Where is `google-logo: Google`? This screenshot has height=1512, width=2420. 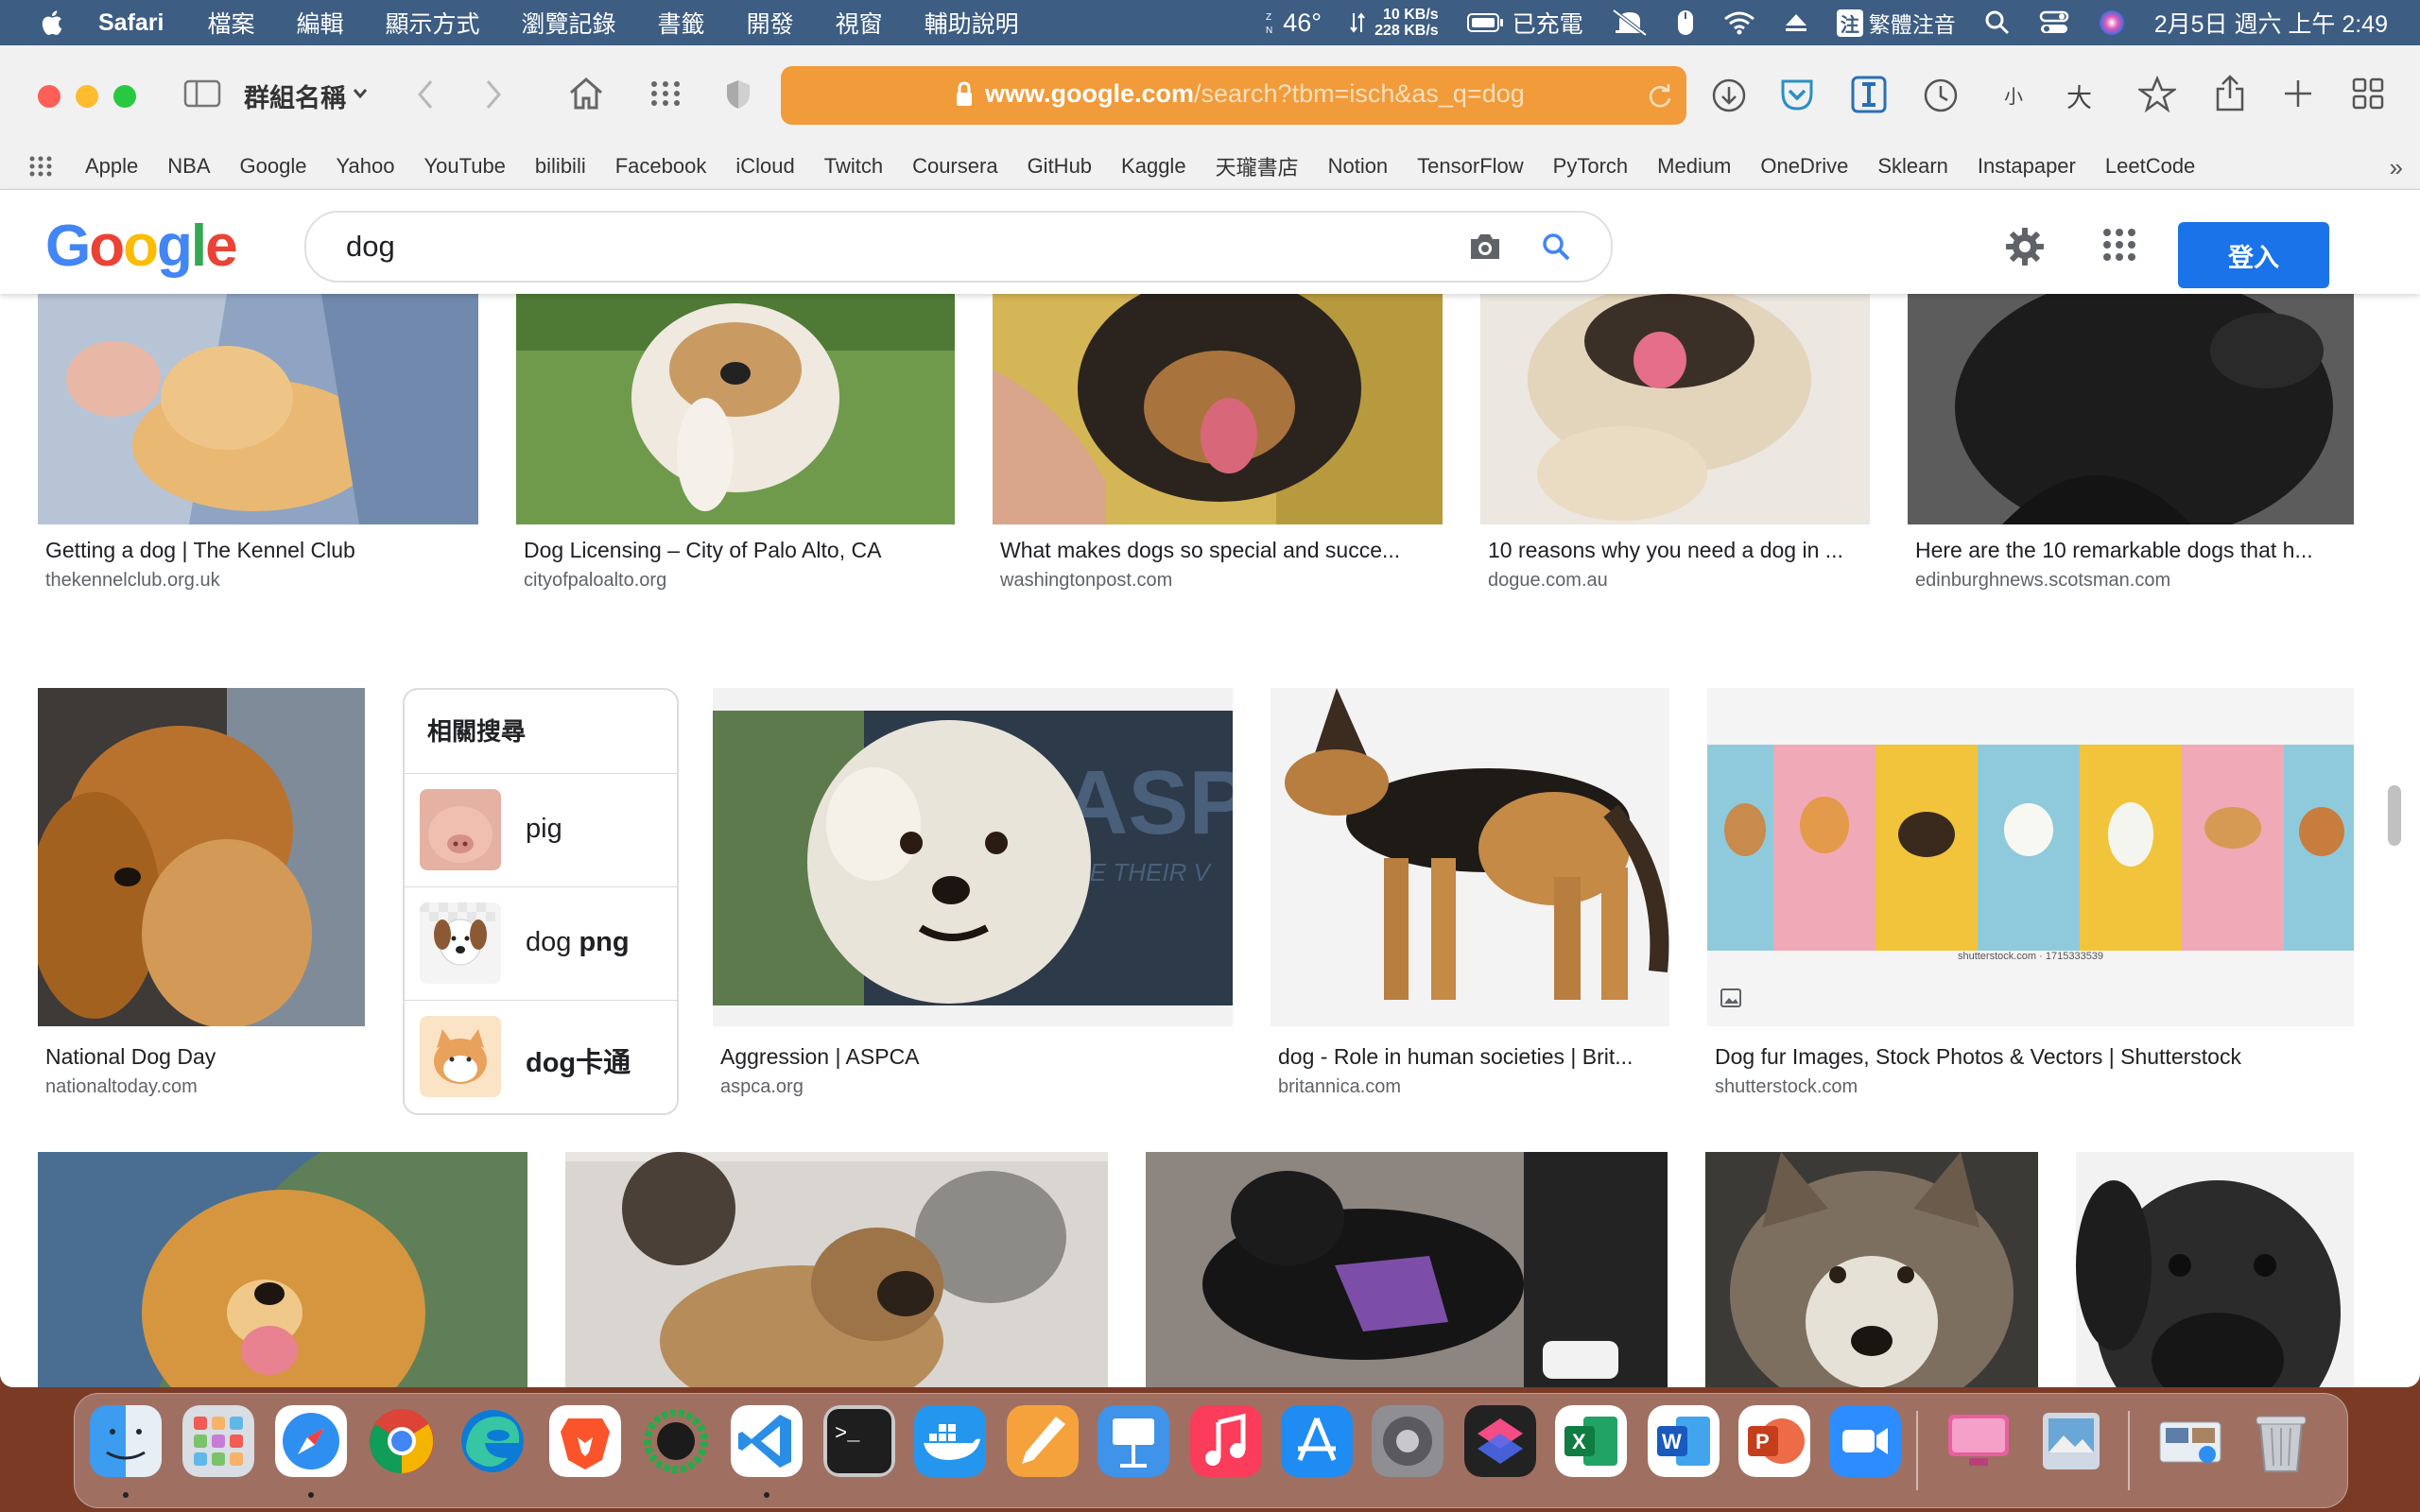
google-logo: Google is located at coordinates (141, 246).